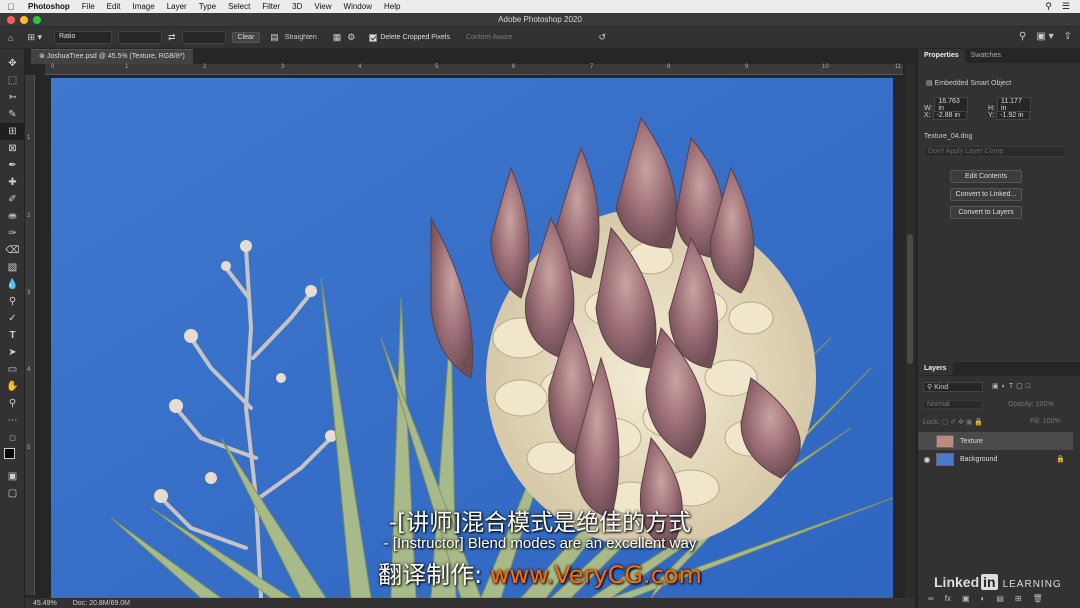  Describe the element at coordinates (12, 493) in the screenshot. I see `screen-mode-icon: ▢` at that location.